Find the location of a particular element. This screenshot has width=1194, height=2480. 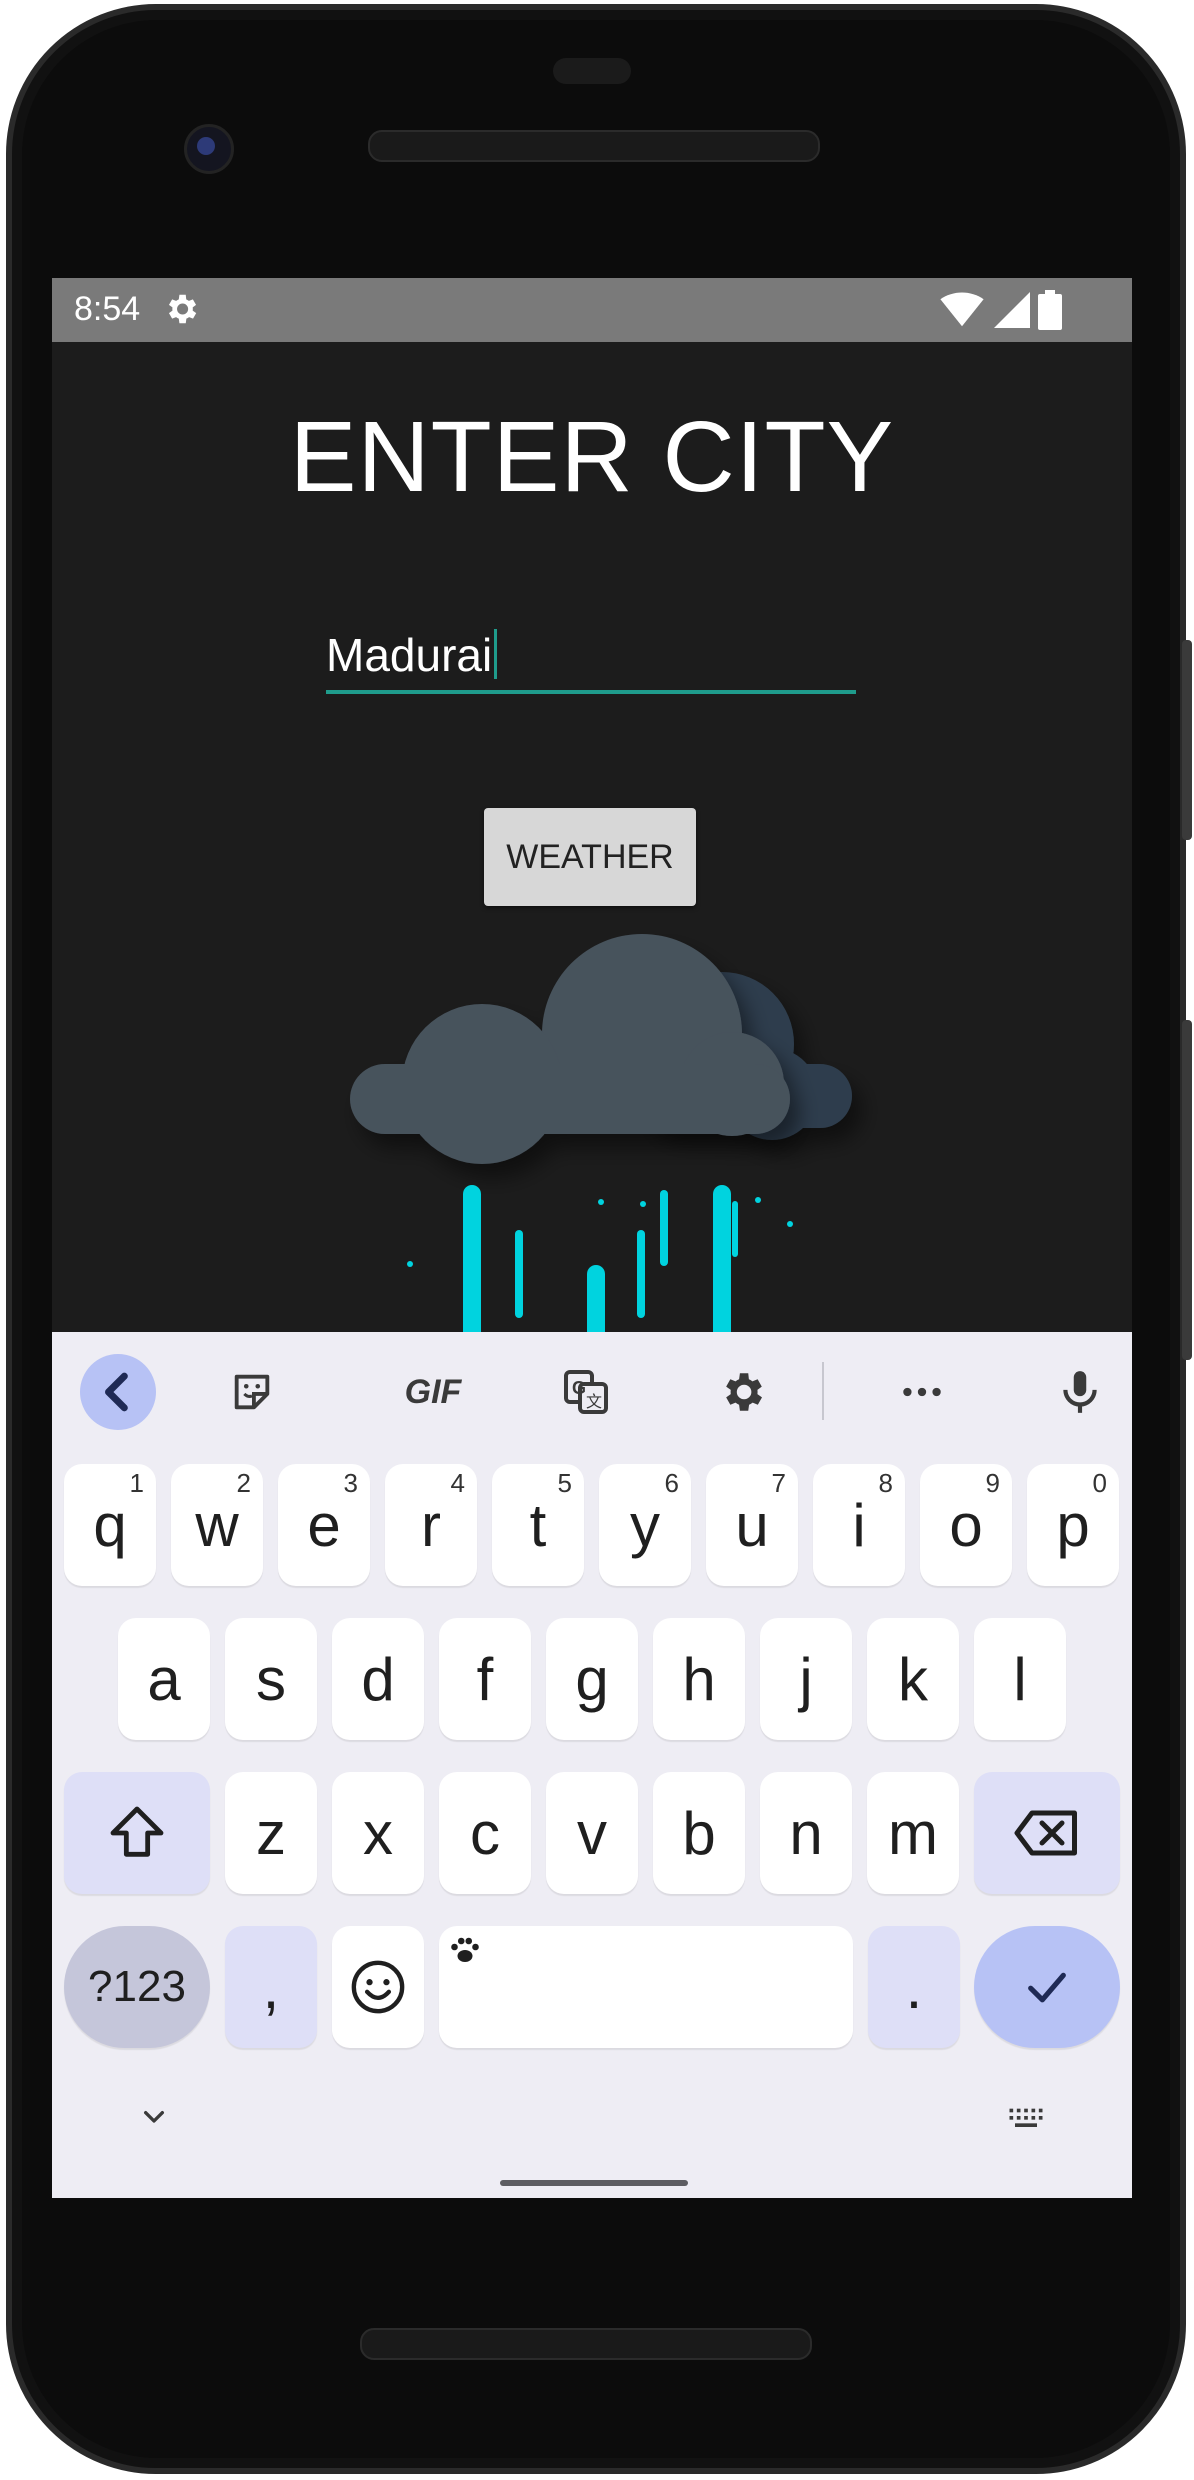

voice-input-button is located at coordinates (1080, 1392).